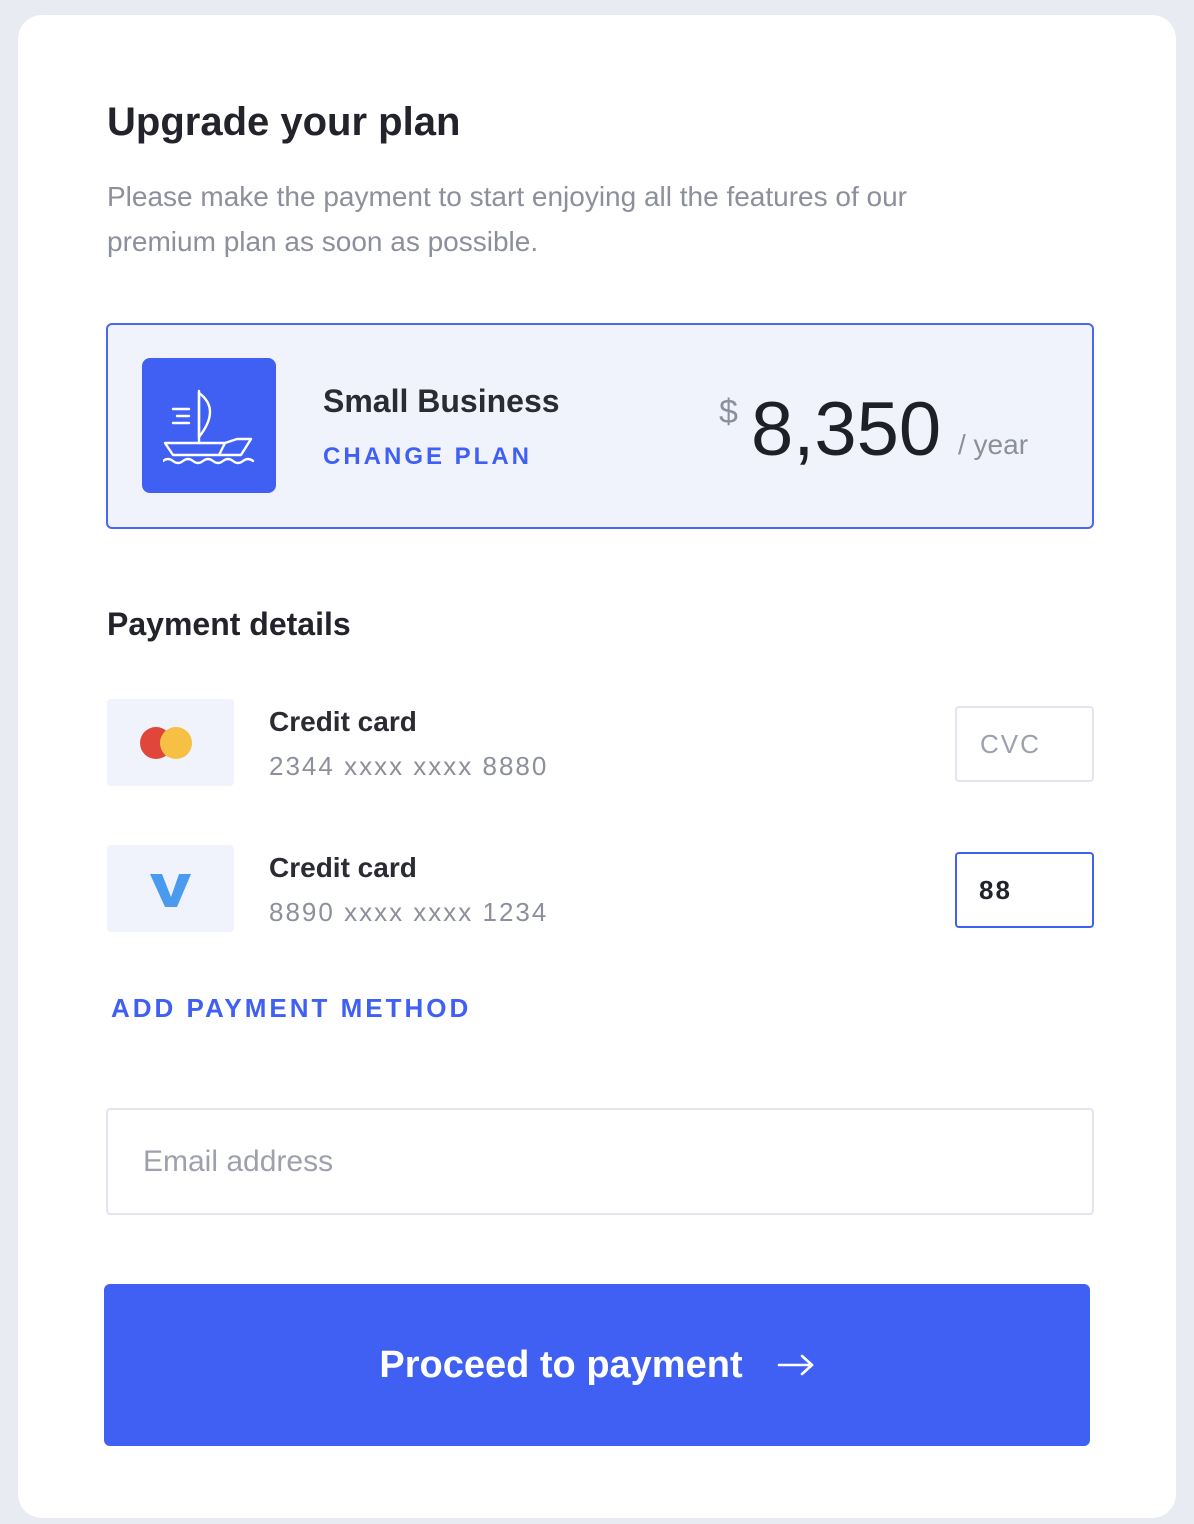 The height and width of the screenshot is (1524, 1194). What do you see at coordinates (600, 1161) in the screenshot?
I see `email-field` at bounding box center [600, 1161].